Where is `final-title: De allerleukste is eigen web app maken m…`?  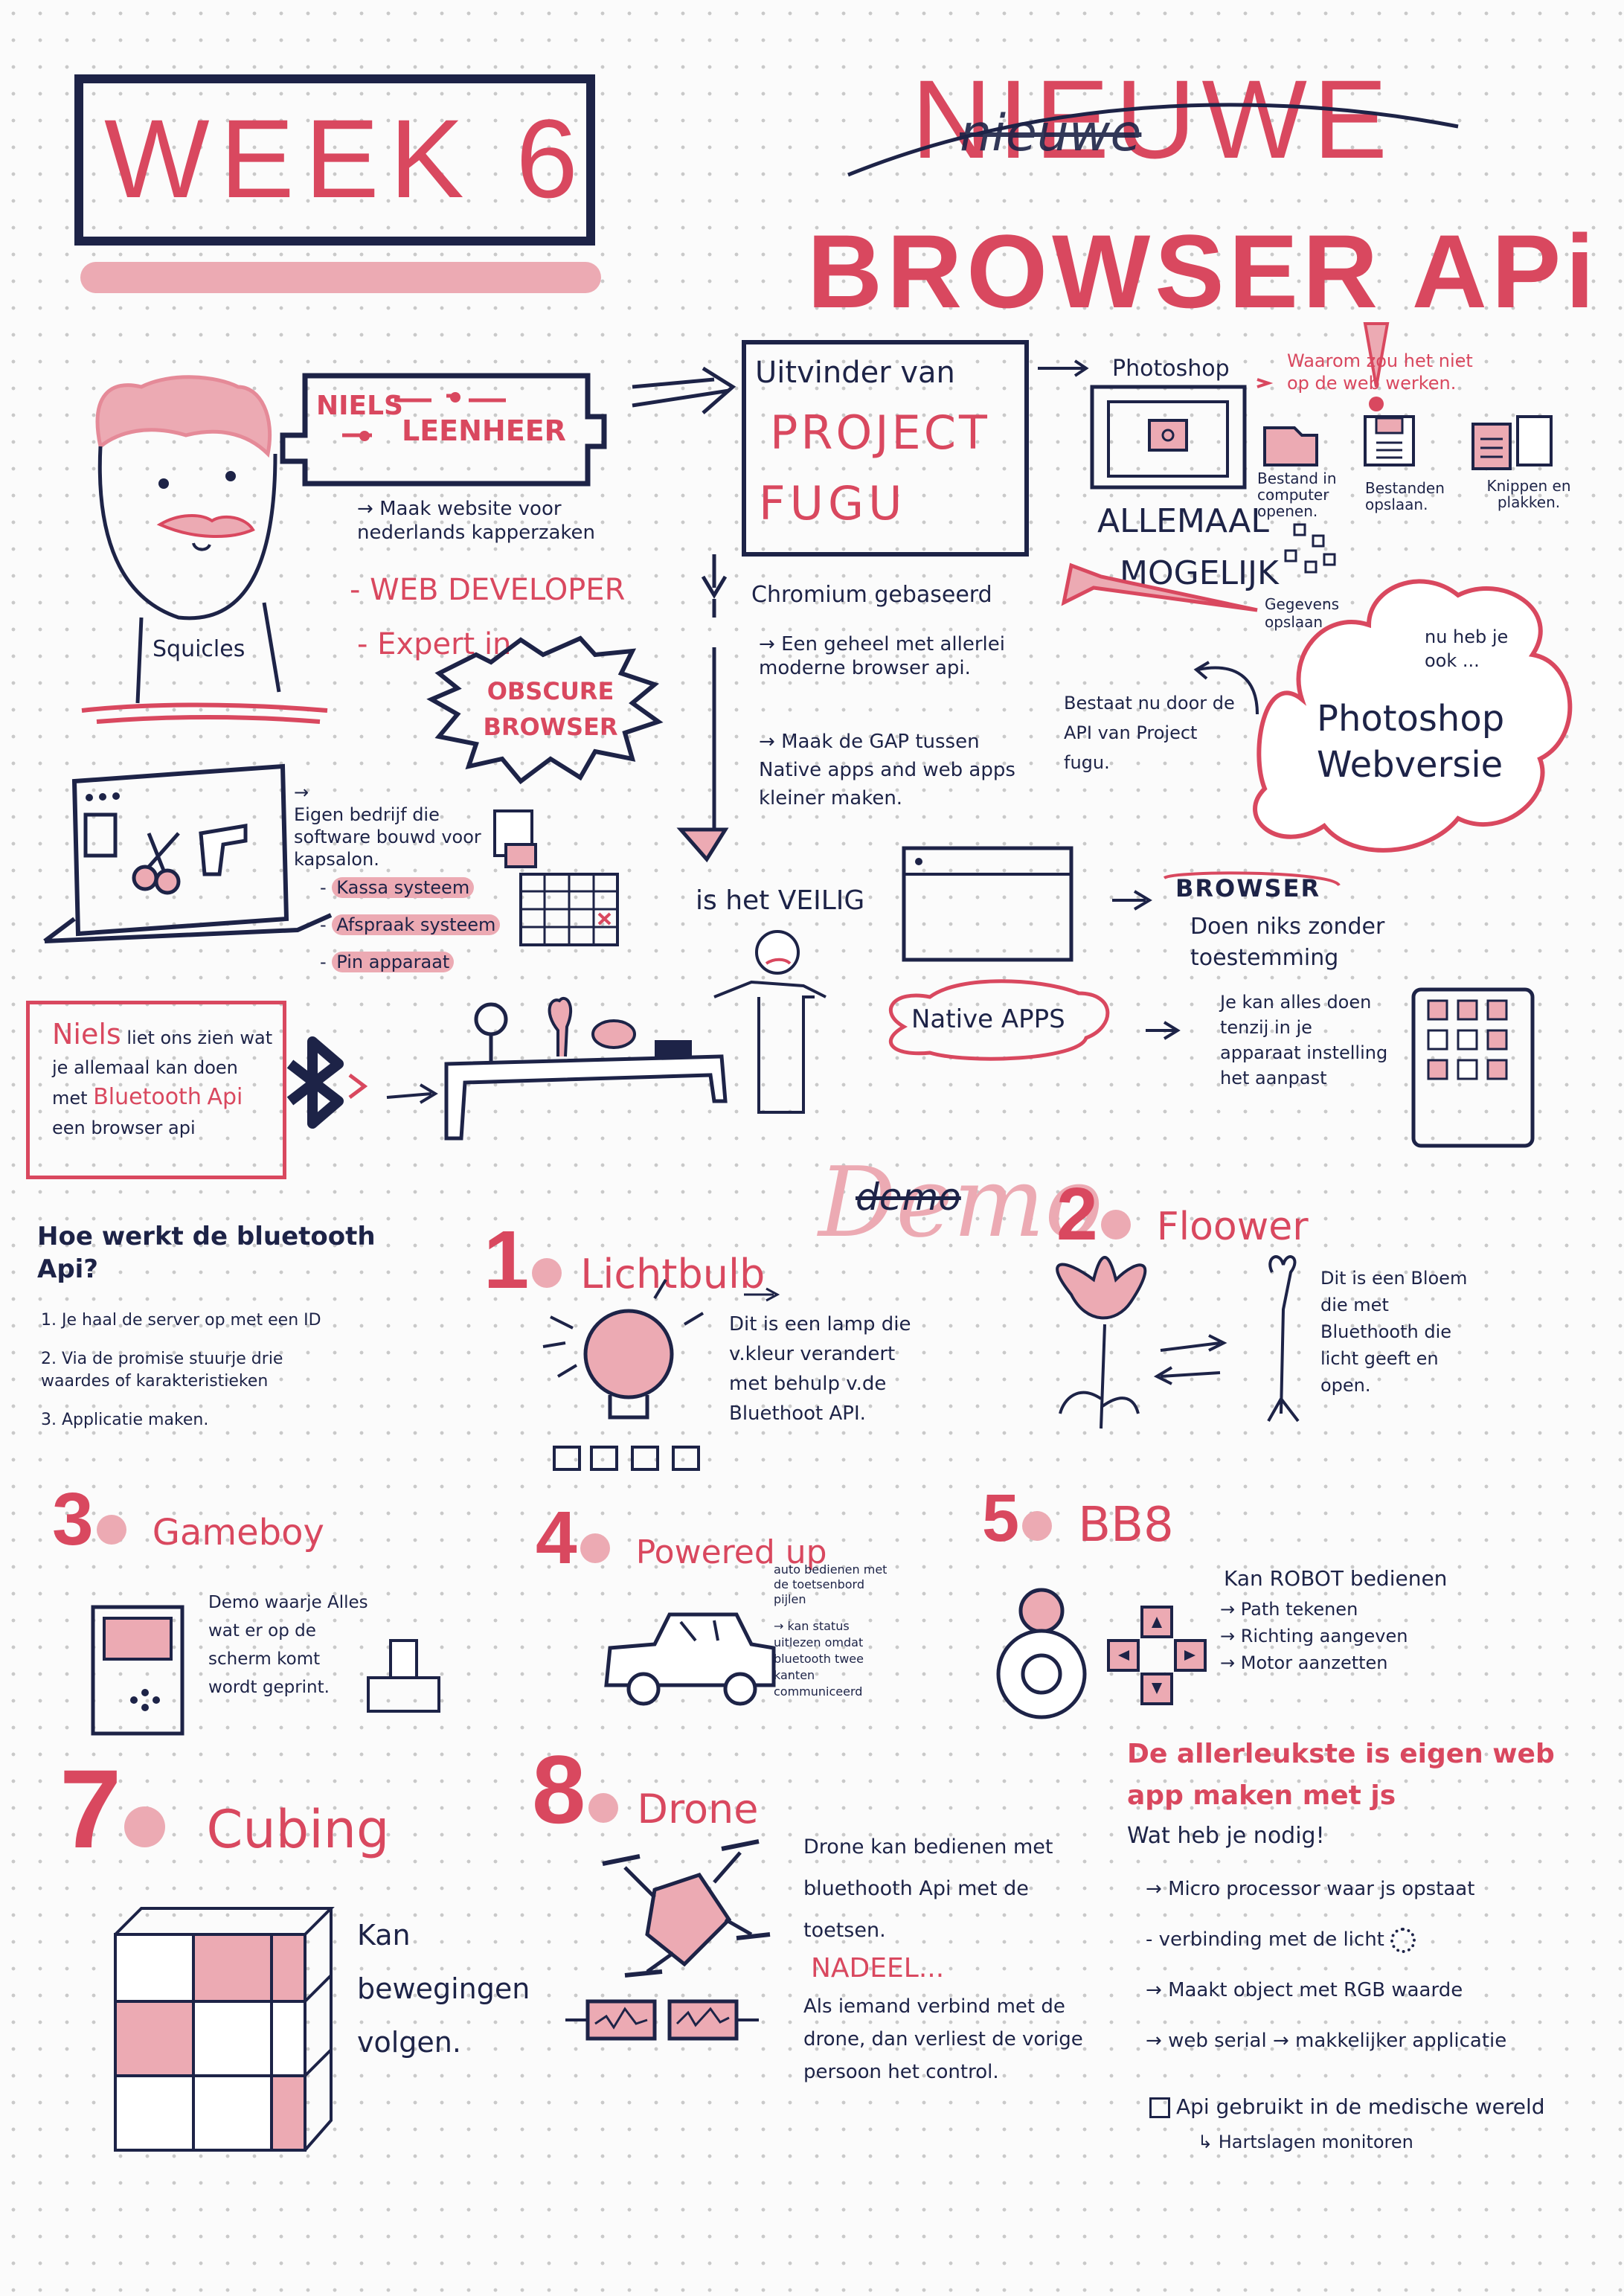 final-title: De allerleukste is eigen web app maken m… is located at coordinates (1341, 1775).